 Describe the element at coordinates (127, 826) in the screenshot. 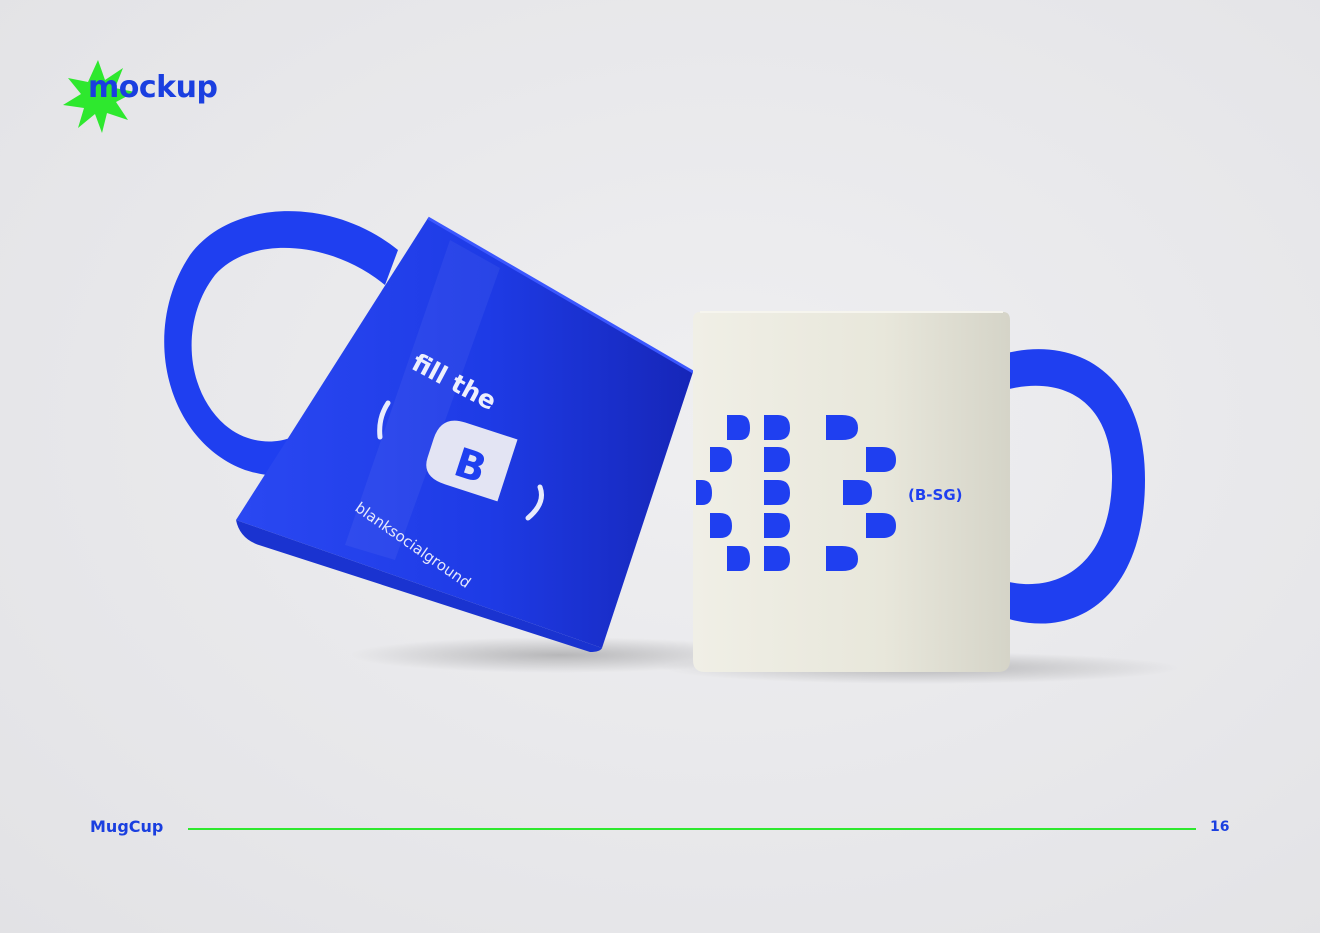

I see `section-label: MugCup` at that location.